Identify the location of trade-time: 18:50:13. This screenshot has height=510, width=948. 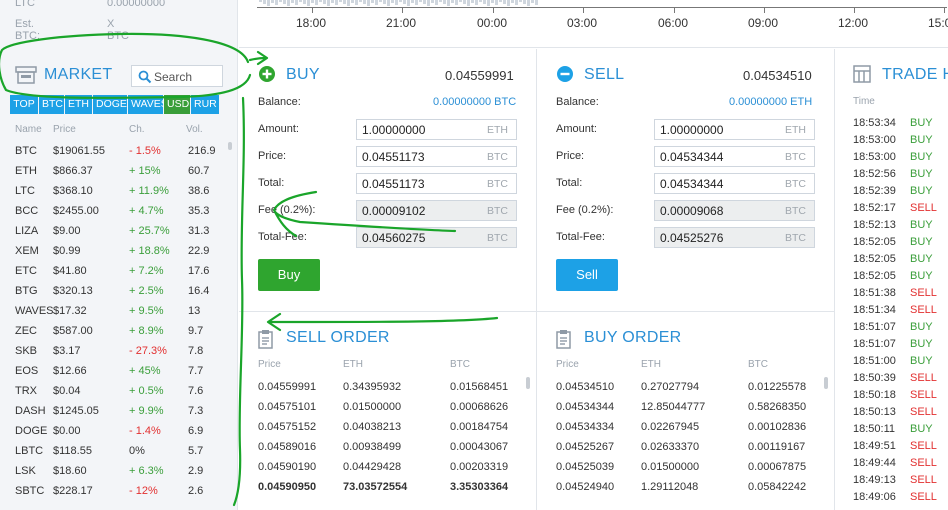
(874, 412).